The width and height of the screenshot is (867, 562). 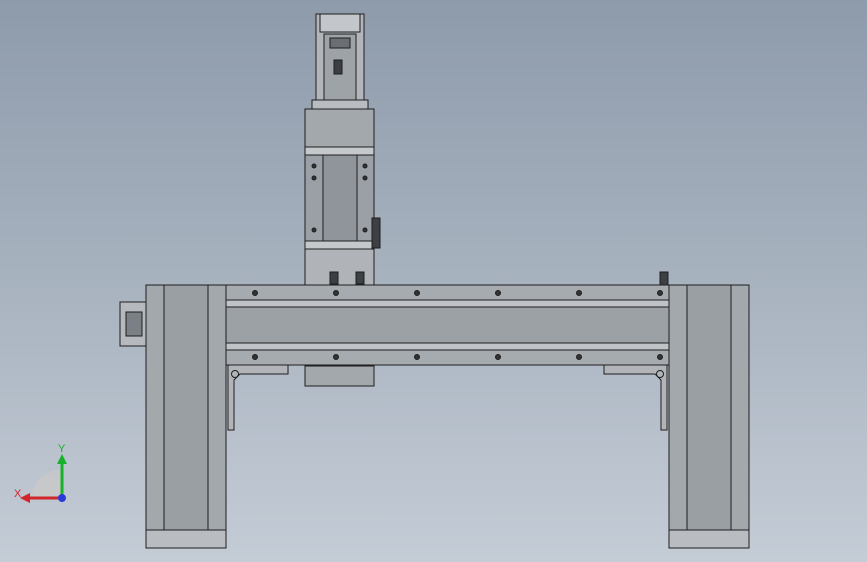 What do you see at coordinates (62, 449) in the screenshot?
I see `y-axis-label: Y` at bounding box center [62, 449].